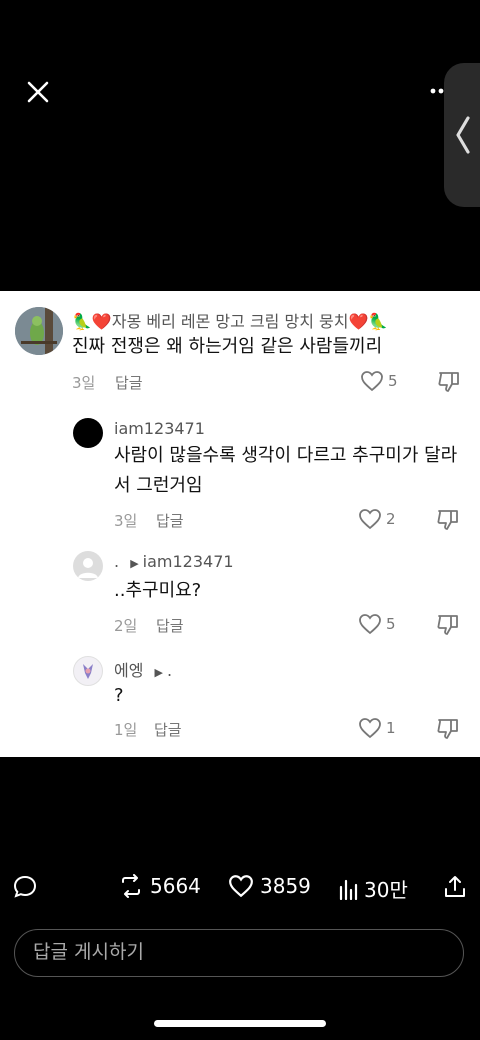 Image resolution: width=480 pixels, height=1040 pixels. I want to click on repost-button: 5664, so click(159, 886).